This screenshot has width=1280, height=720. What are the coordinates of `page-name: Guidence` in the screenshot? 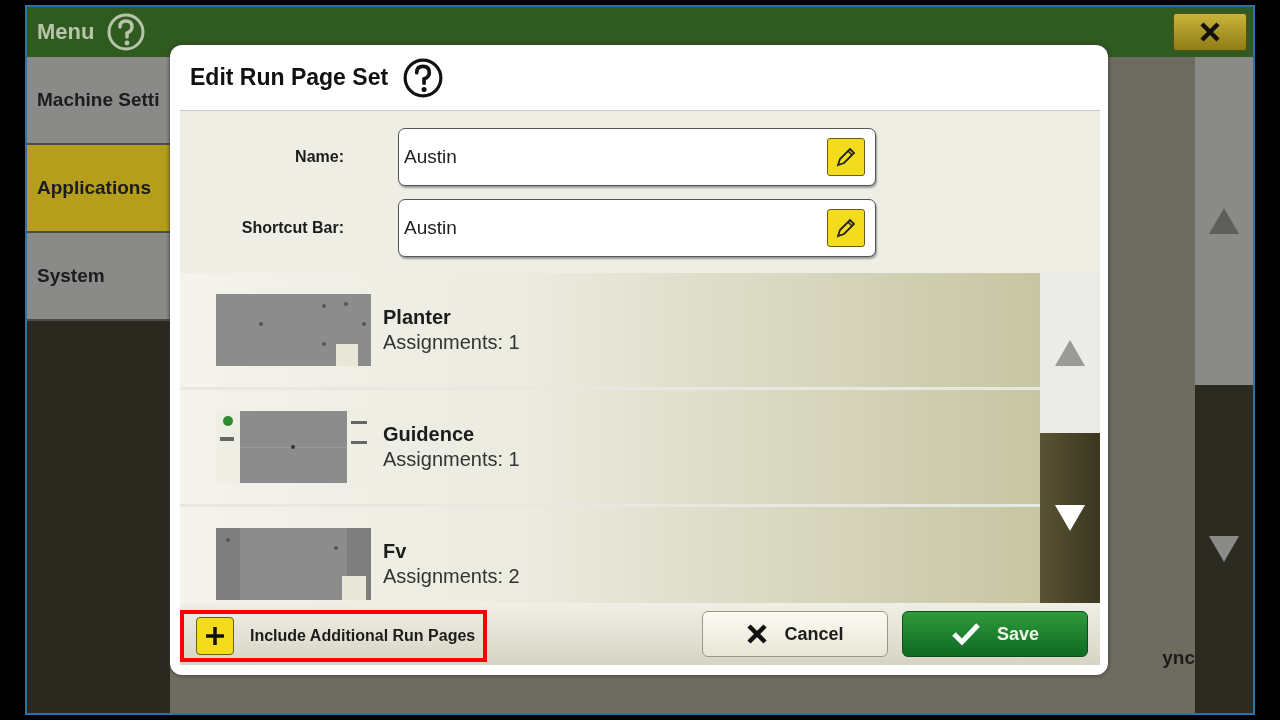 It's located at (429, 434).